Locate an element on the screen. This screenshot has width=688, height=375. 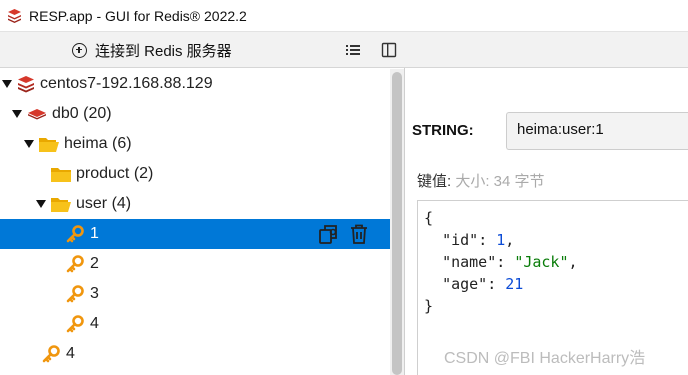
json-key: "id" is located at coordinates (460, 240).